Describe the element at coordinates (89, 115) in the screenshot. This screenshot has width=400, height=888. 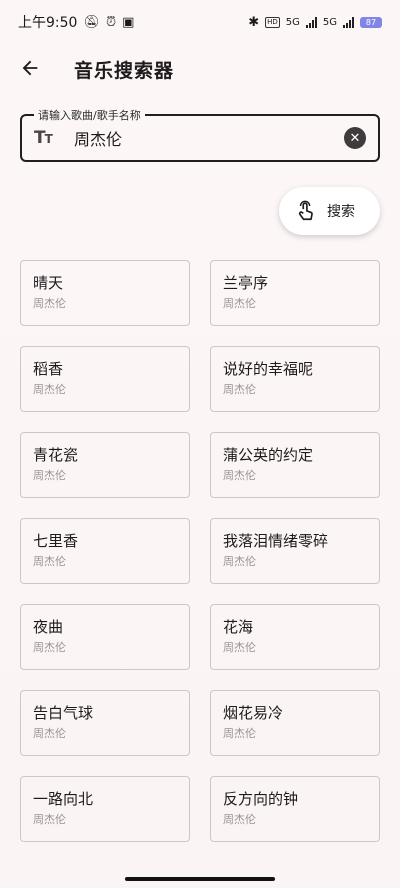
I see `search-field-label: 请输入歌曲/歌手名称` at that location.